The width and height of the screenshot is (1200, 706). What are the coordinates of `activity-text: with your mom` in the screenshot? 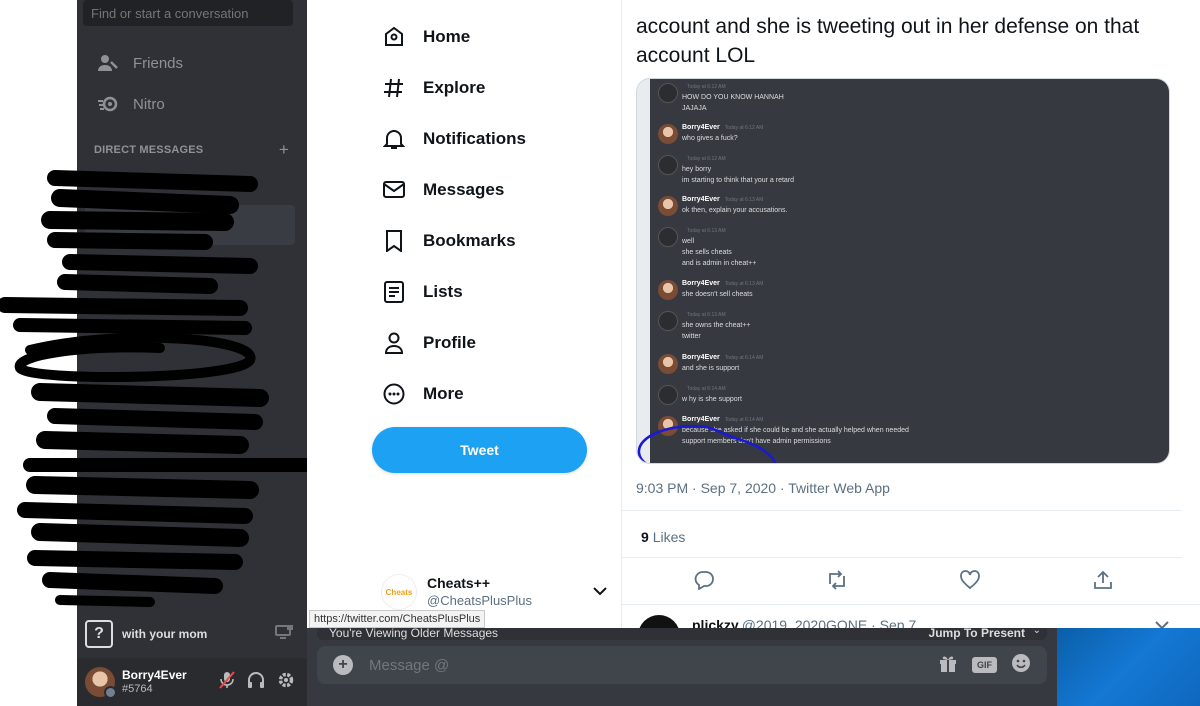 It's located at (165, 634).